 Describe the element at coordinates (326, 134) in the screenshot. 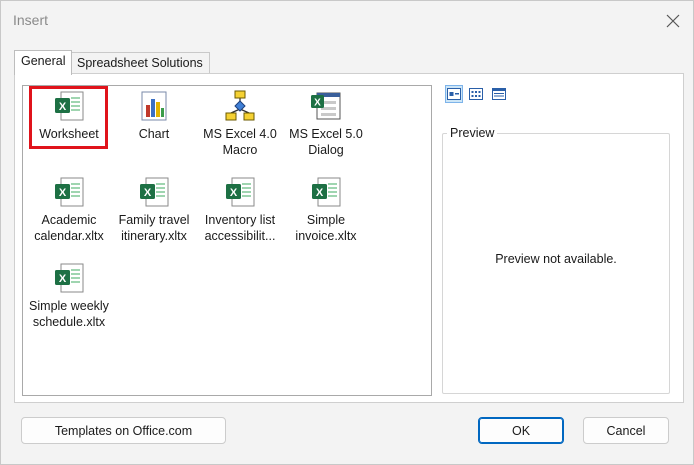

I see `item-label-line1: MS Excel 5.0` at that location.